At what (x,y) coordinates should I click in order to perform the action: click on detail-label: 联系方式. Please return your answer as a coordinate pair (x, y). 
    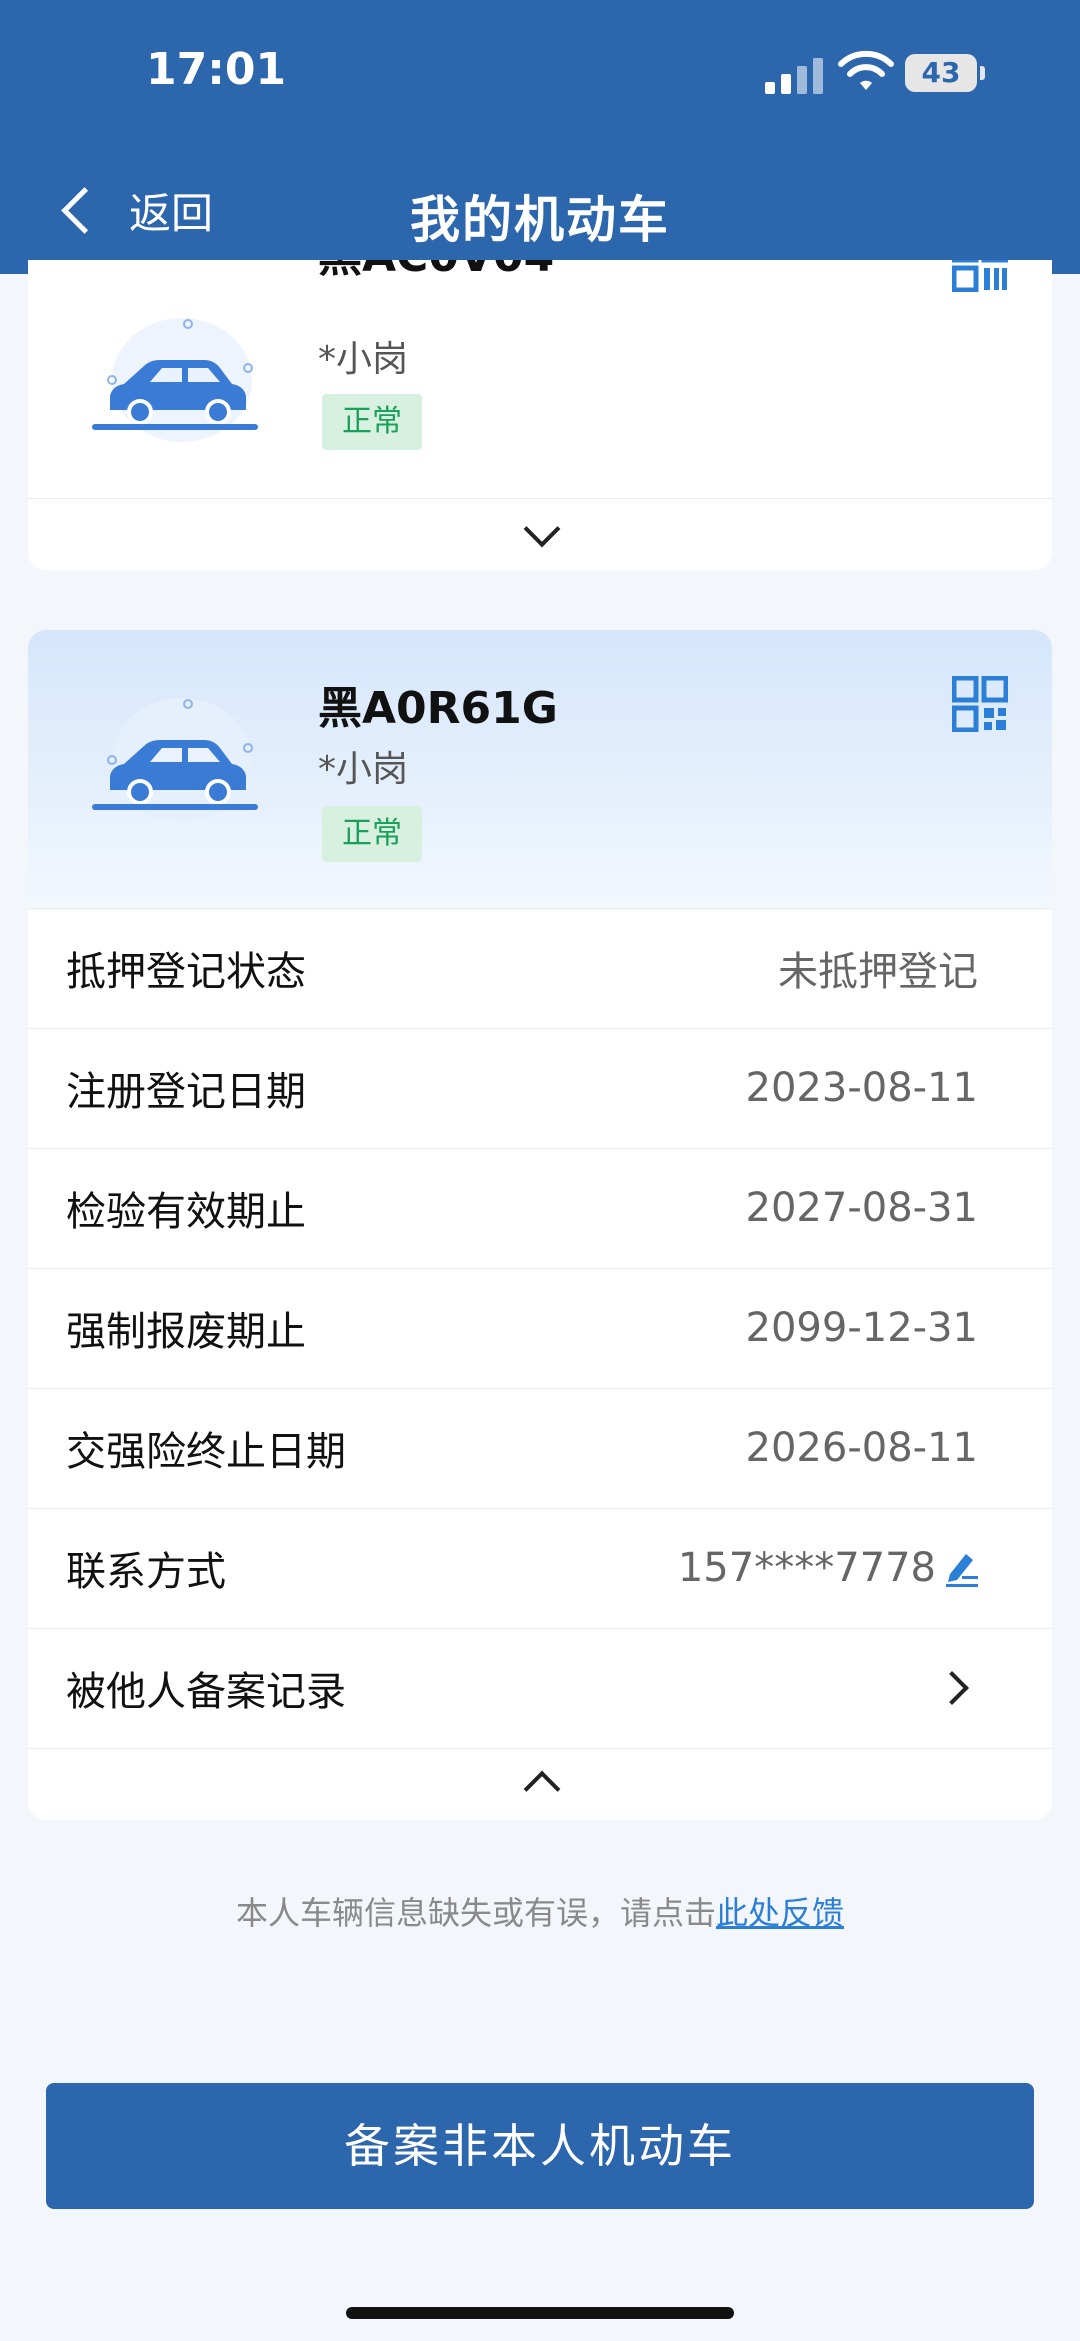
    Looking at the image, I should click on (146, 1572).